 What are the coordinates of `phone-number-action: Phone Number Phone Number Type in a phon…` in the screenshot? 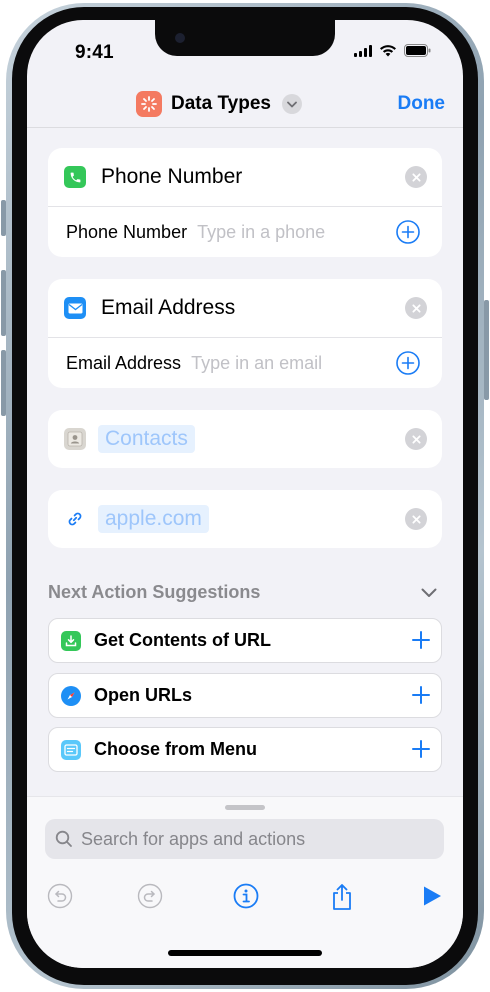 It's located at (245, 202).